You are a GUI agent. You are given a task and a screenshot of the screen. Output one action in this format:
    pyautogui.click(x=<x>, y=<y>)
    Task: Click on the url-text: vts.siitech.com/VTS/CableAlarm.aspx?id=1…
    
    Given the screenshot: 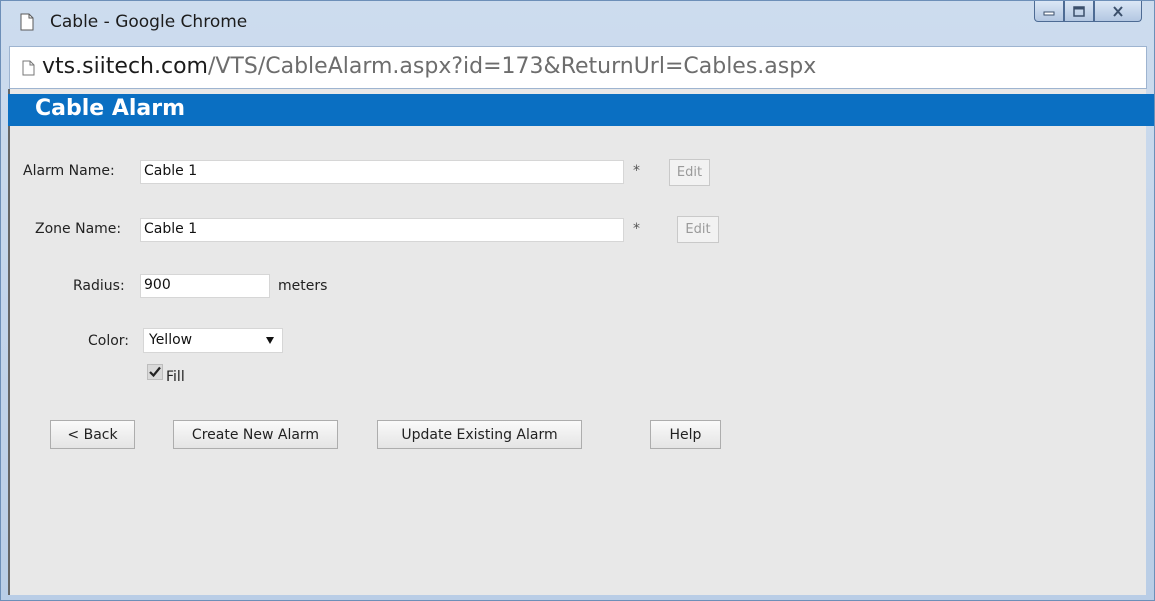 What is the action you would take?
    pyautogui.click(x=429, y=66)
    